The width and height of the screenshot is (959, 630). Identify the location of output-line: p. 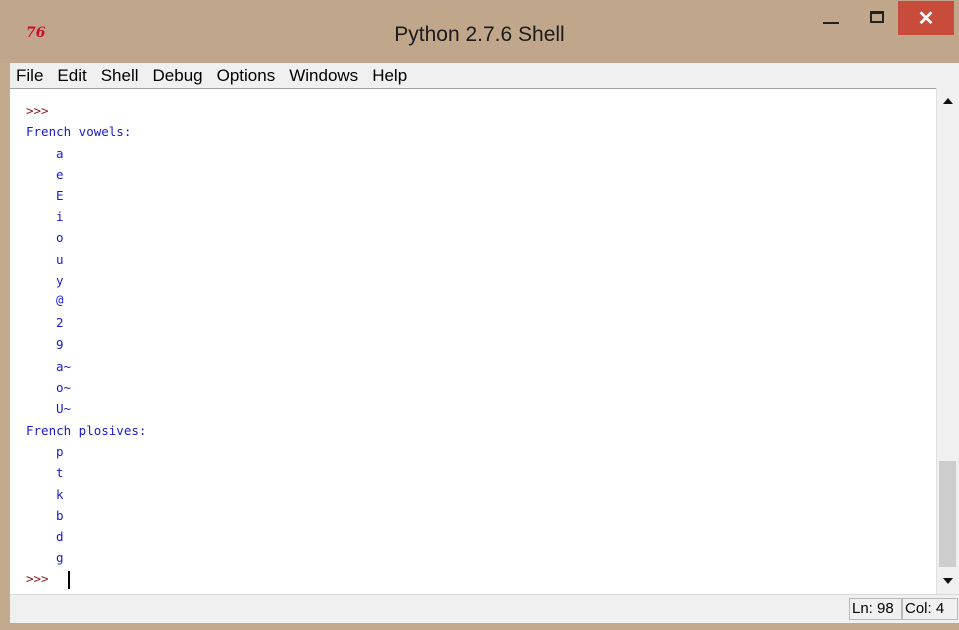
(60, 451).